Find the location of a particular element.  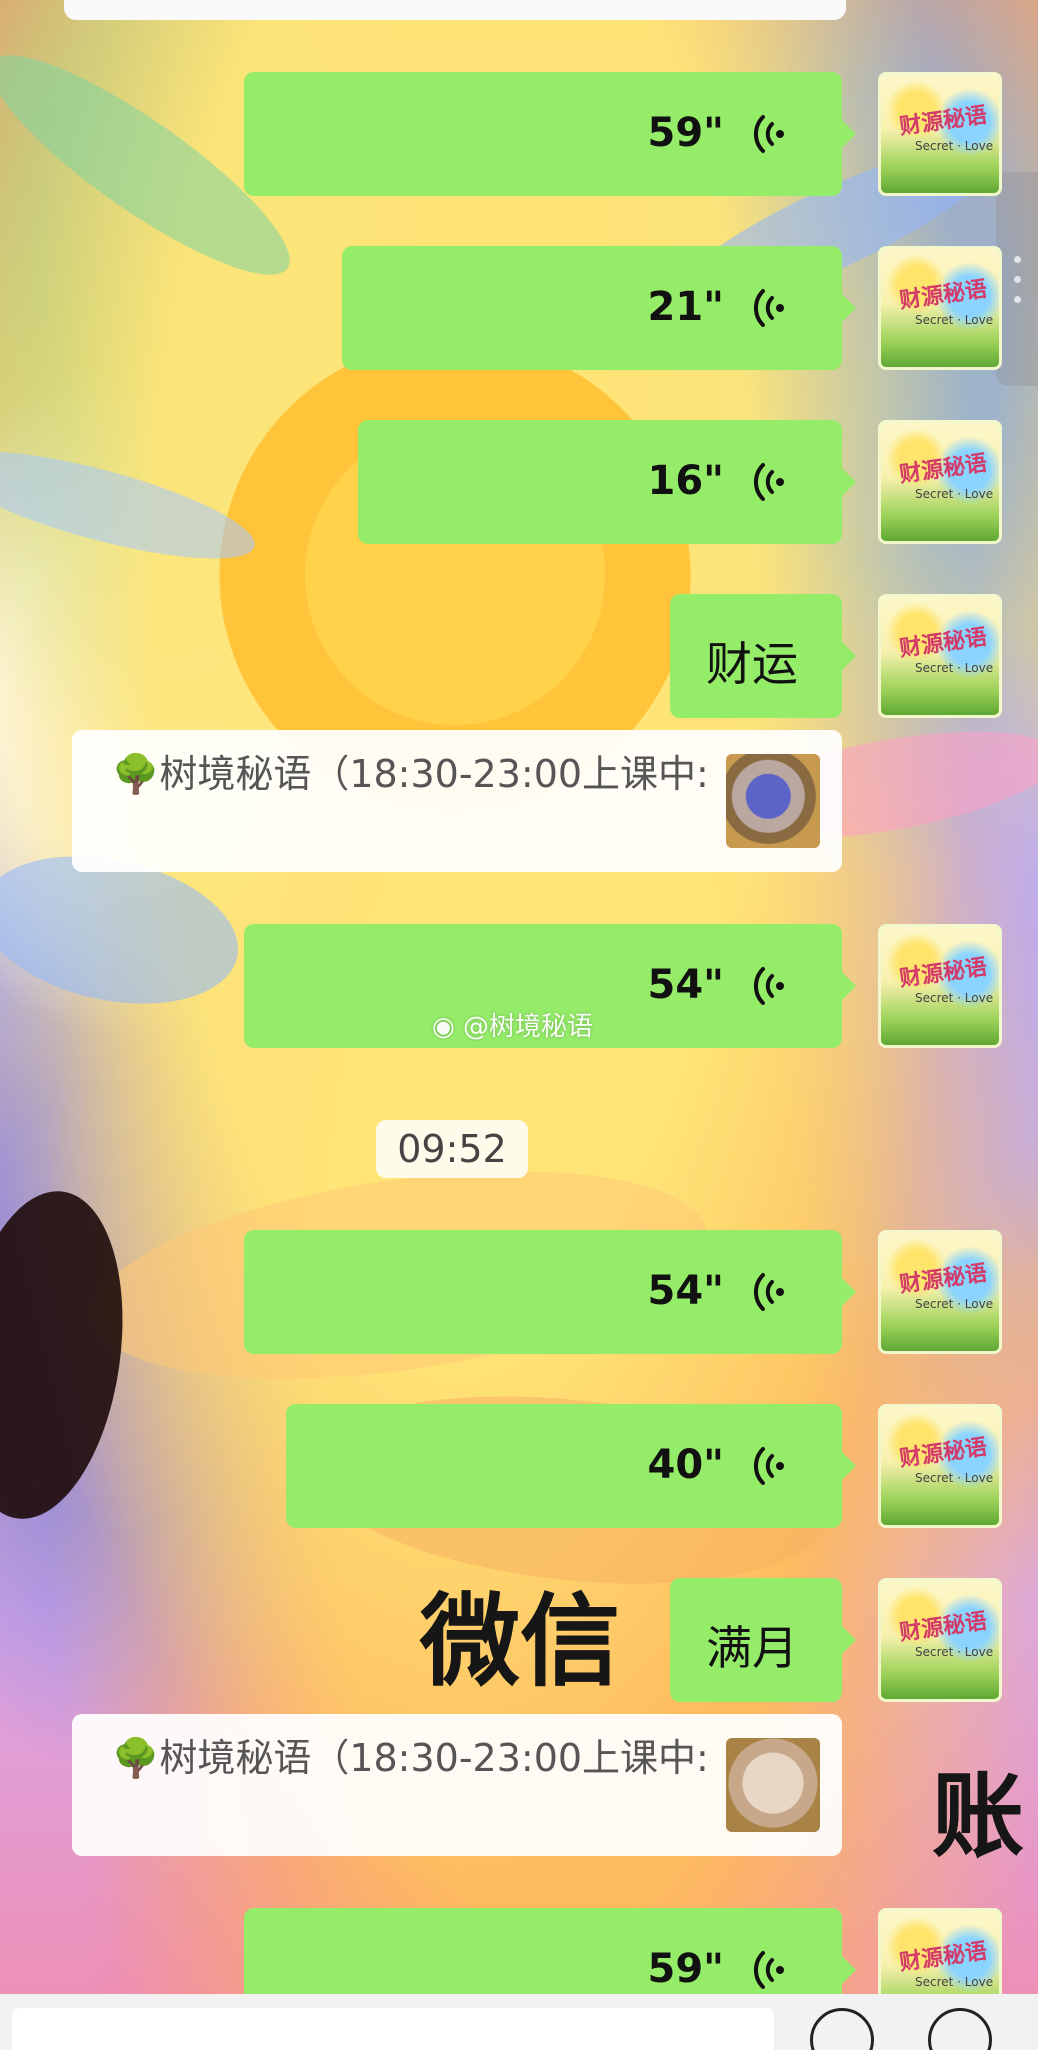

text-message-bubble: 财运 is located at coordinates (763, 656).